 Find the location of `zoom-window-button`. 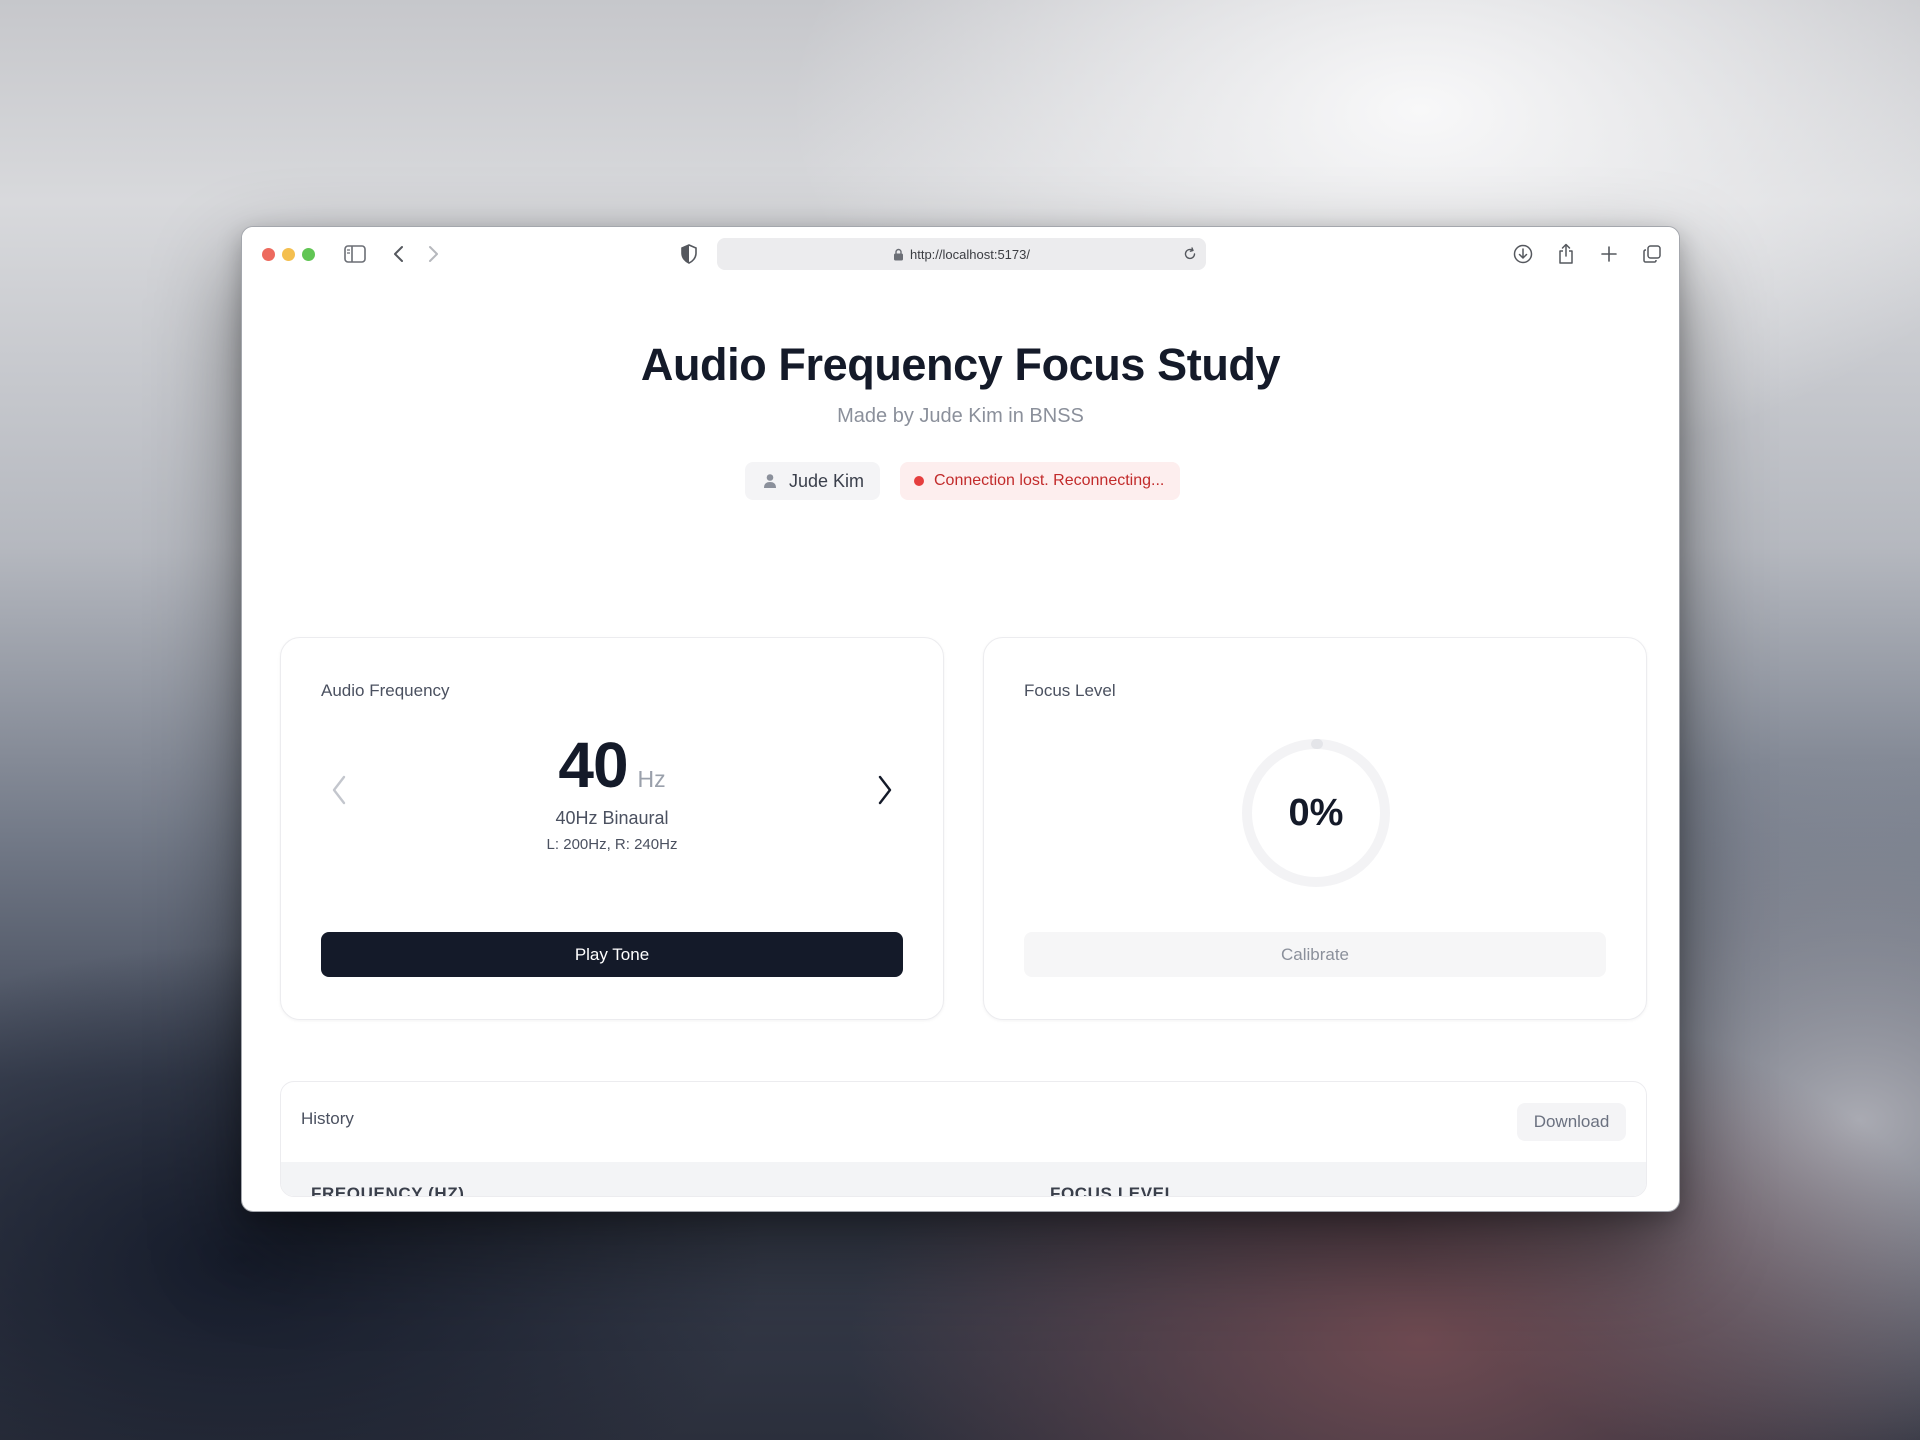

zoom-window-button is located at coordinates (308, 254).